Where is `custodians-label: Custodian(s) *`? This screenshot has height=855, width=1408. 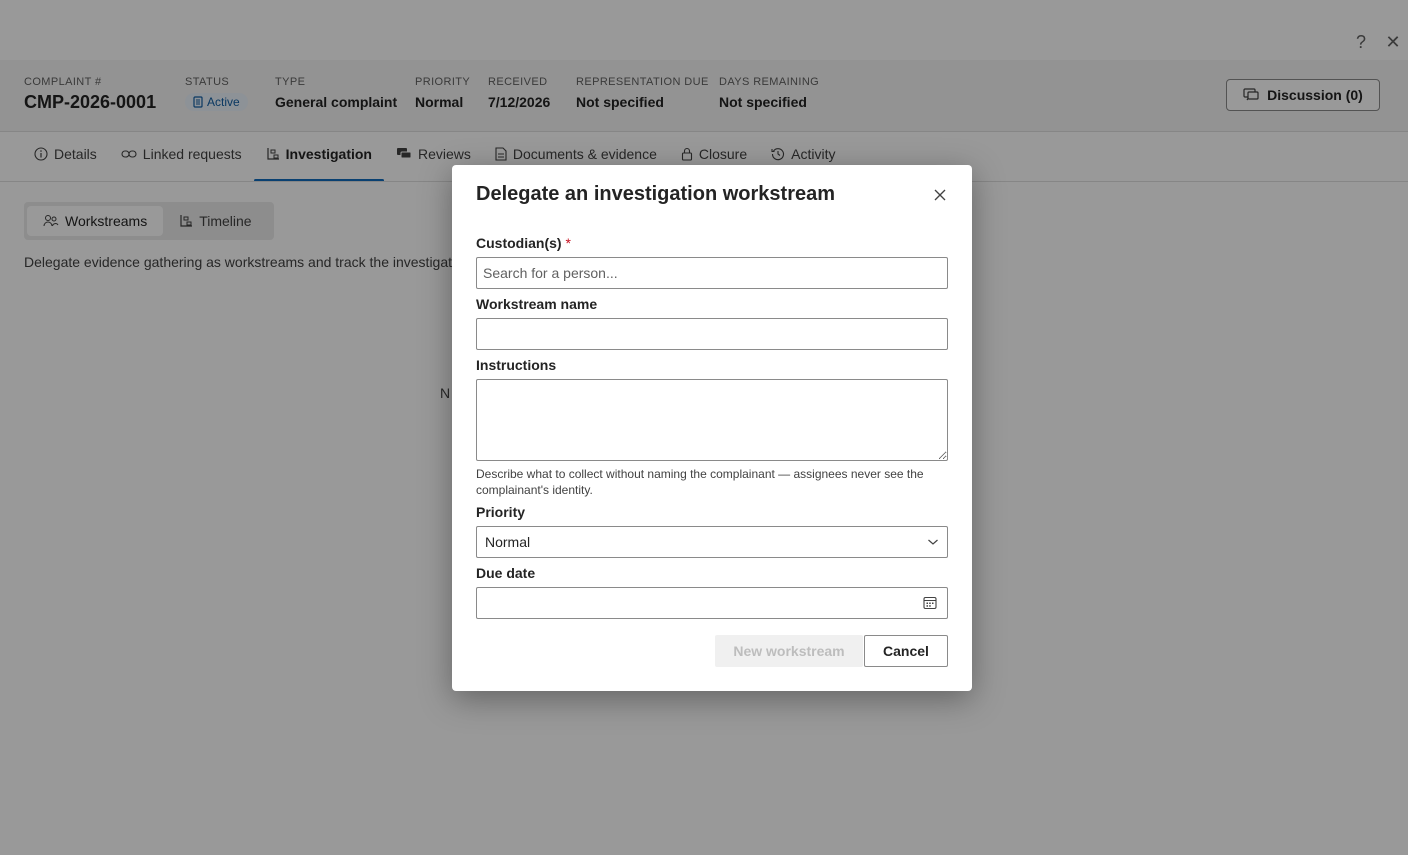
custodians-label: Custodian(s) * is located at coordinates (523, 243).